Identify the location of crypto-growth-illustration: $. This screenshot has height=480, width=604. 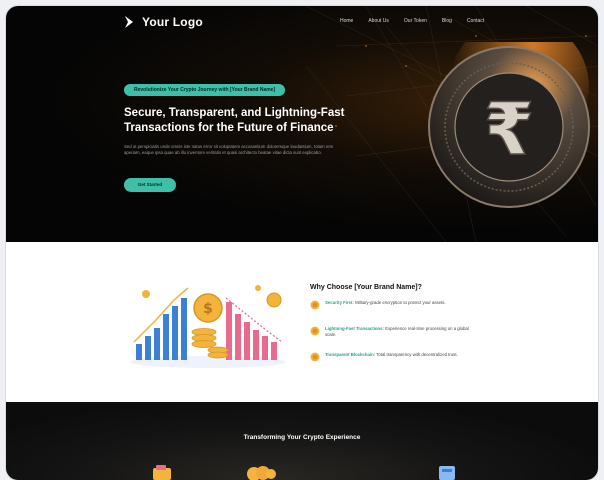
(208, 326).